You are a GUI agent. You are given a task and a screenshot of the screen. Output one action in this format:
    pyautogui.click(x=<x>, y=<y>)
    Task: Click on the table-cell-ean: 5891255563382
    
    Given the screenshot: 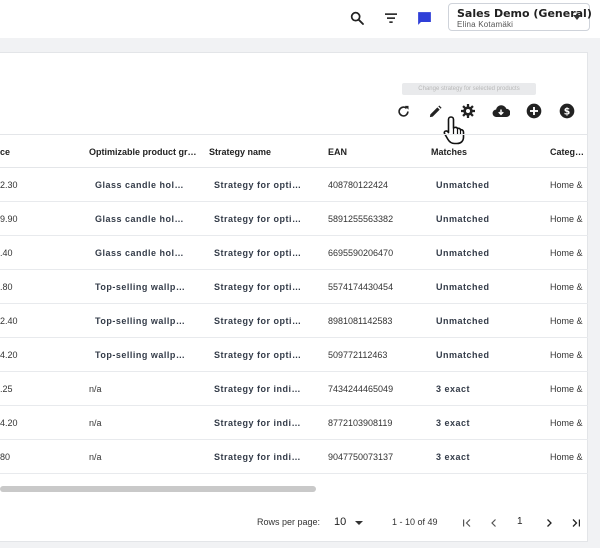 What is the action you would take?
    pyautogui.click(x=361, y=219)
    